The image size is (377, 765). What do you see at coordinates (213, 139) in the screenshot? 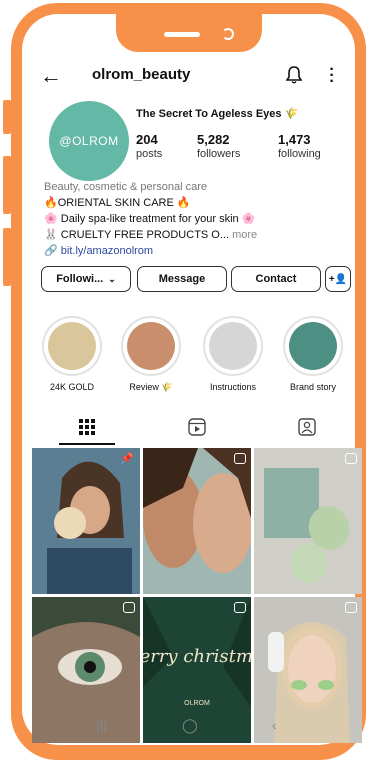
I see `stat-followers-count: 5,282` at bounding box center [213, 139].